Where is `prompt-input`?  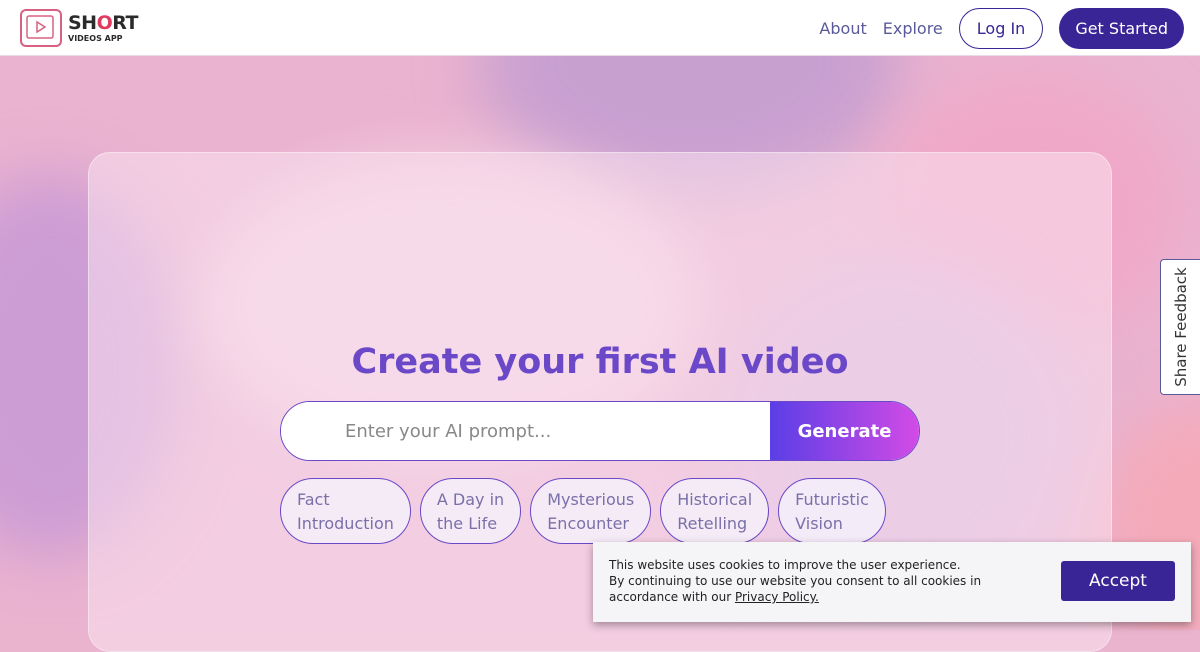
prompt-input is located at coordinates (525, 431).